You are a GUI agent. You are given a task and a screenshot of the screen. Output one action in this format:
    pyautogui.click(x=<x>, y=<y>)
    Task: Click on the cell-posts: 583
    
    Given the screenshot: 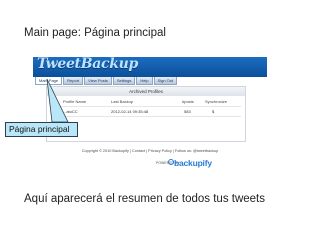 What is the action you would take?
    pyautogui.click(x=187, y=111)
    